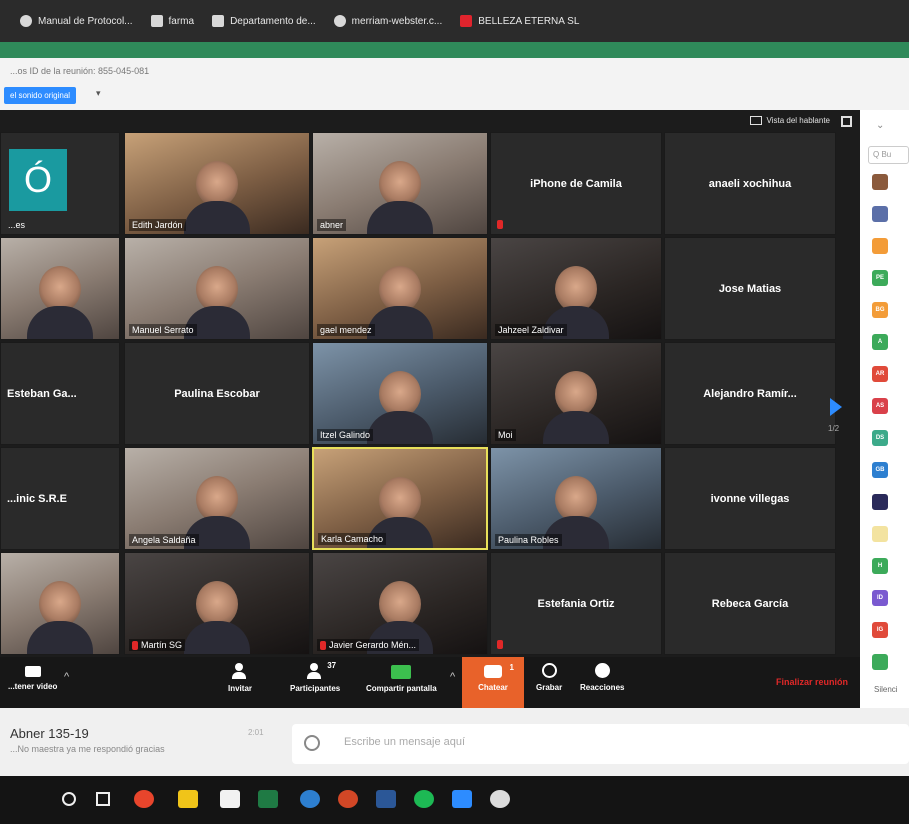 The width and height of the screenshot is (909, 824). What do you see at coordinates (544, 742) in the screenshot?
I see `message-input` at bounding box center [544, 742].